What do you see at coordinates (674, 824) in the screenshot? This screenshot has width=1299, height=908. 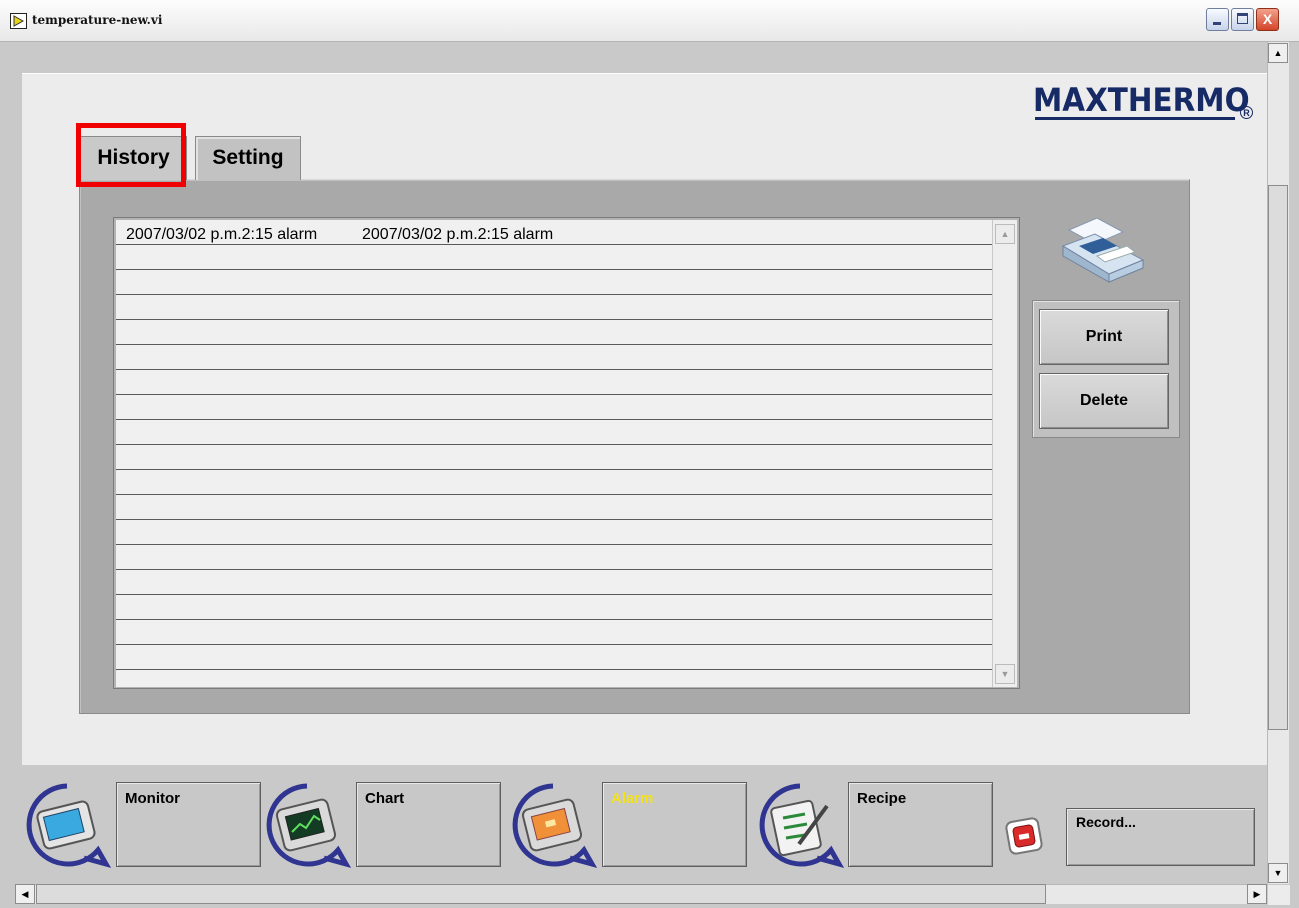 I see `alarm-button: Alarm` at bounding box center [674, 824].